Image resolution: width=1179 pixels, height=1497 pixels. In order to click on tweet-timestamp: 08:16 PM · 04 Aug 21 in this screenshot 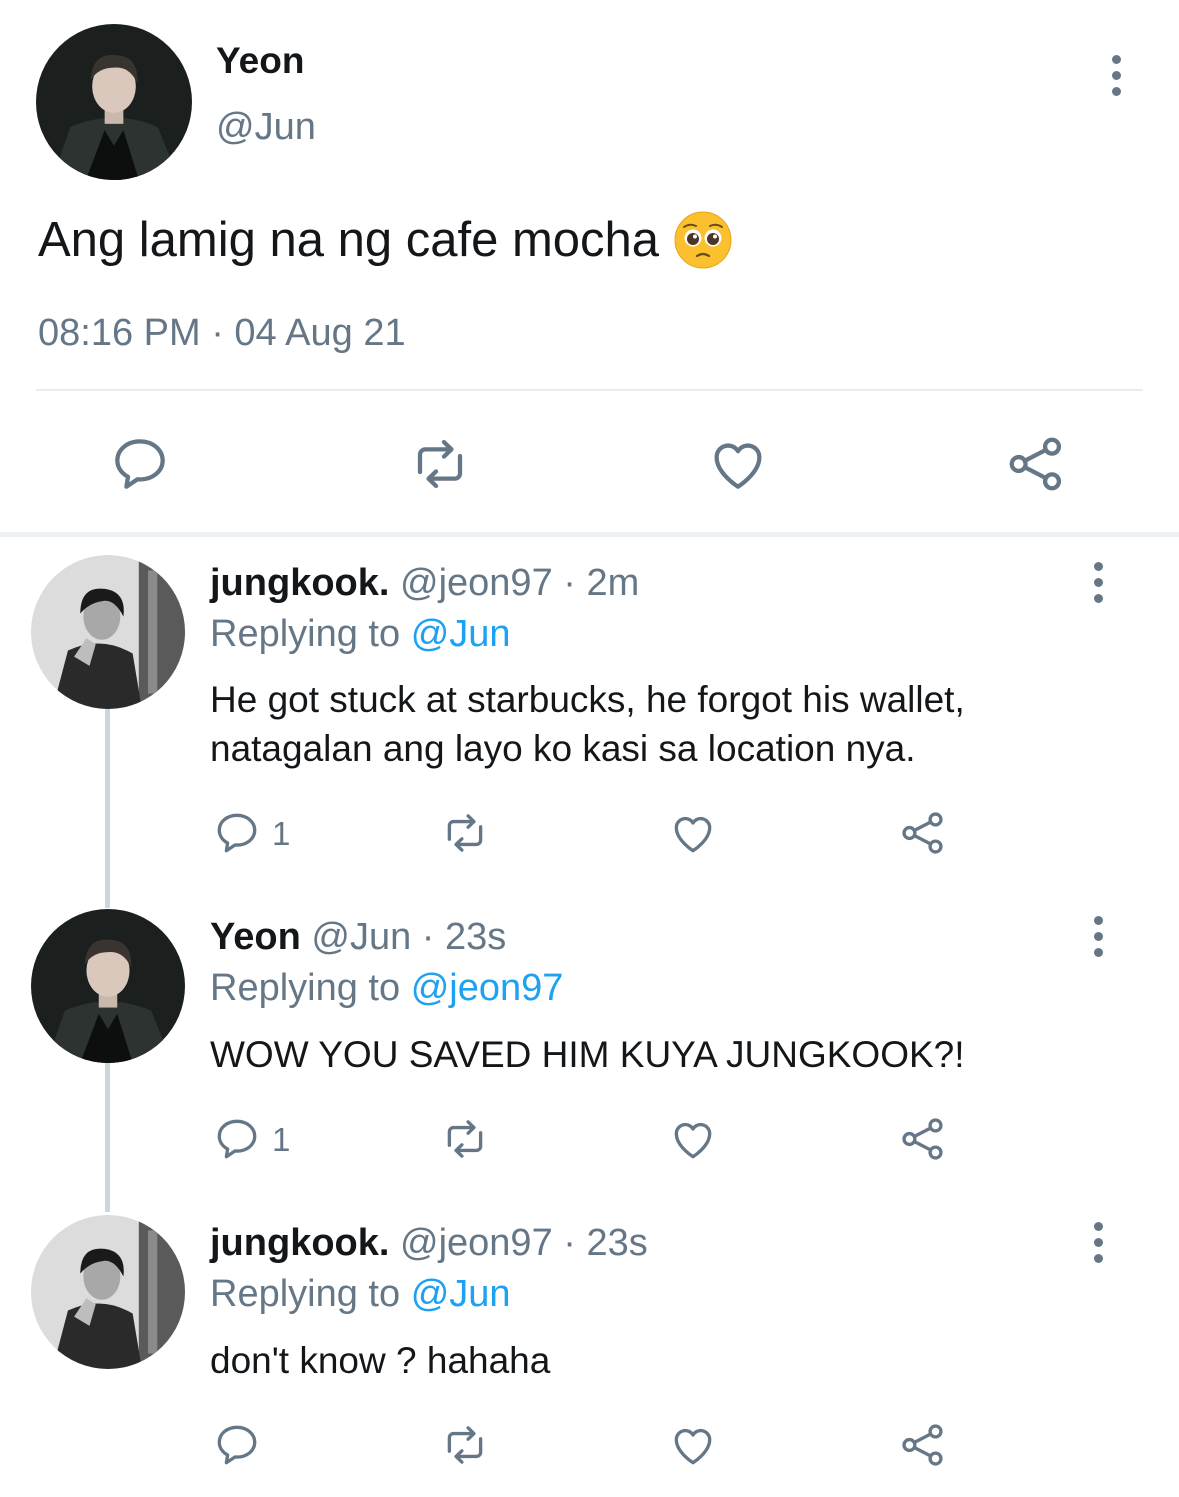, I will do `click(222, 333)`.